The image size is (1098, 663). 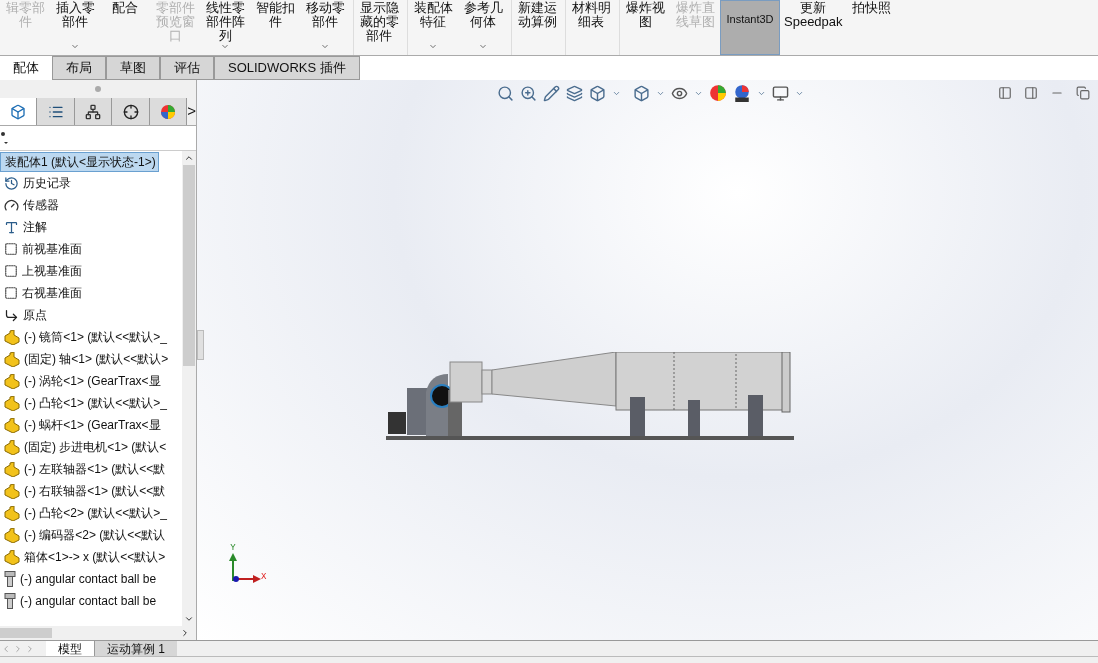 I want to click on tree-item-label: 箱体<1>-> x (默认<<默认>, so click(x=95, y=557).